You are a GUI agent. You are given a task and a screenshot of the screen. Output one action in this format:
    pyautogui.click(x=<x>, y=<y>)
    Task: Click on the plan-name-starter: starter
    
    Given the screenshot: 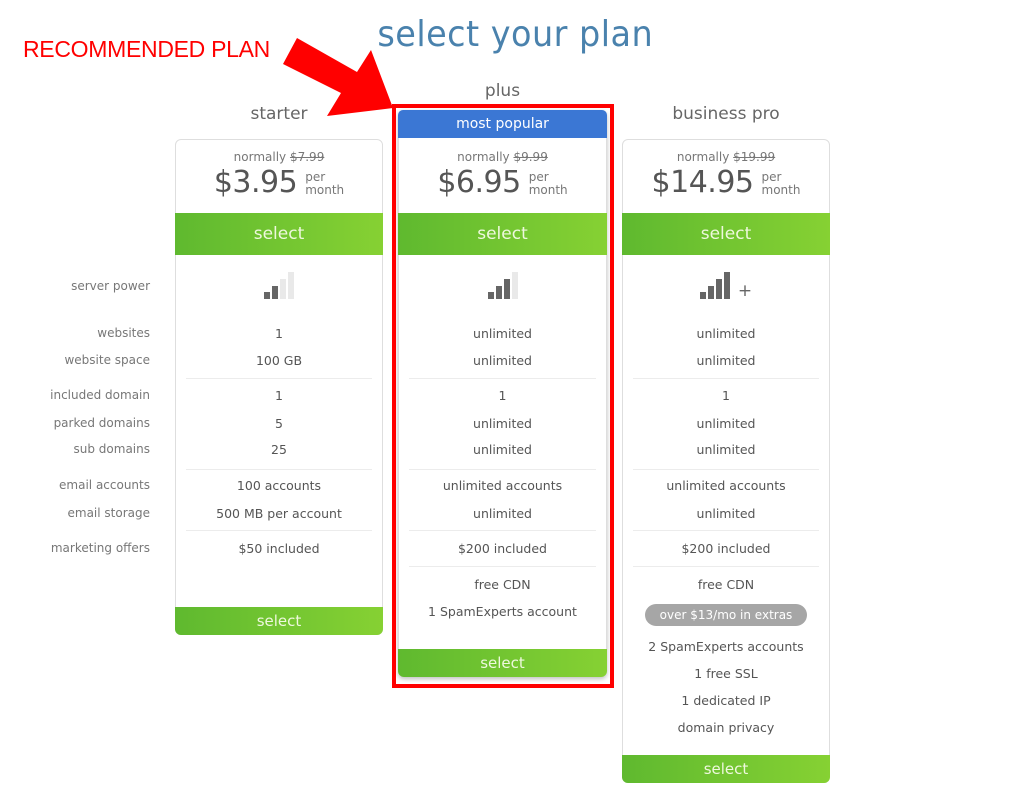 What is the action you would take?
    pyautogui.click(x=279, y=114)
    